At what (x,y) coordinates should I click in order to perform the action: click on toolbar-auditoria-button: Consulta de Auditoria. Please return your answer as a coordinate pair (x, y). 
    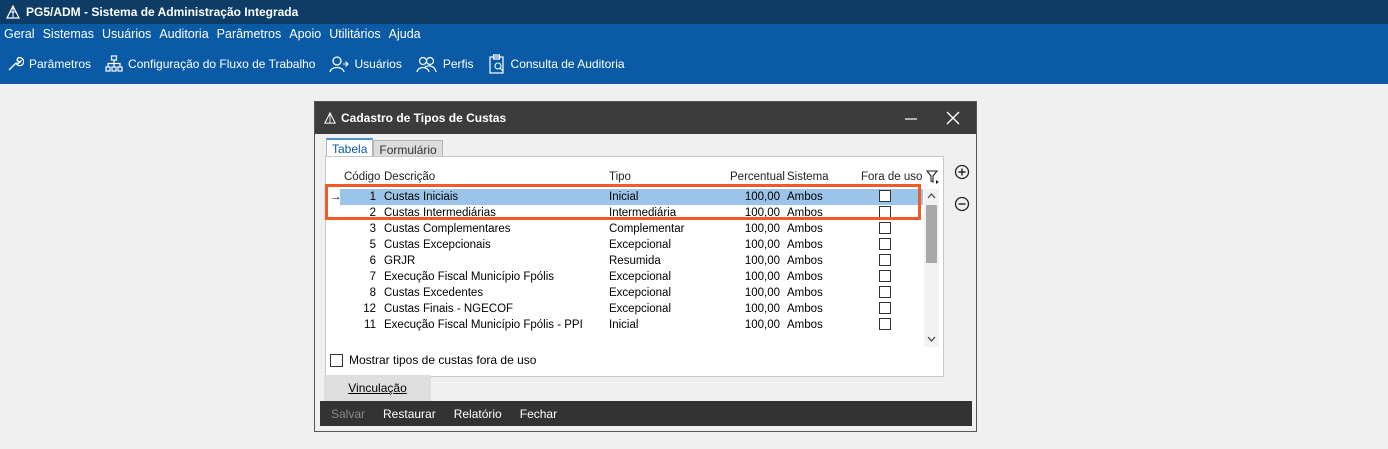
    Looking at the image, I should click on (556, 64).